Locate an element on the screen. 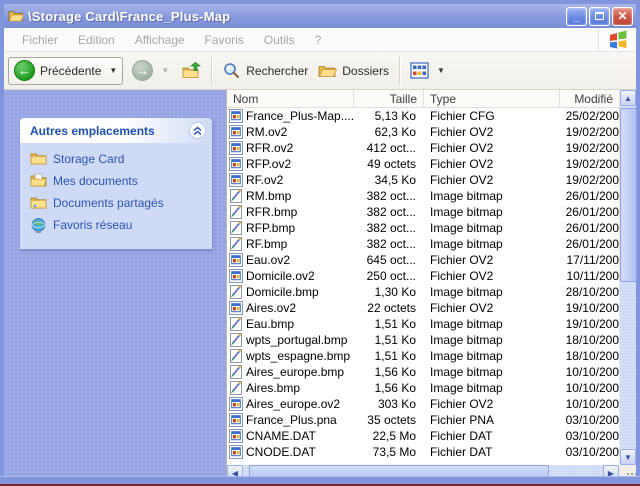 The width and height of the screenshot is (640, 486). table-row: RM.ov2 62,3 Ko Fichier OV2 19/02/200 is located at coordinates (423, 132).